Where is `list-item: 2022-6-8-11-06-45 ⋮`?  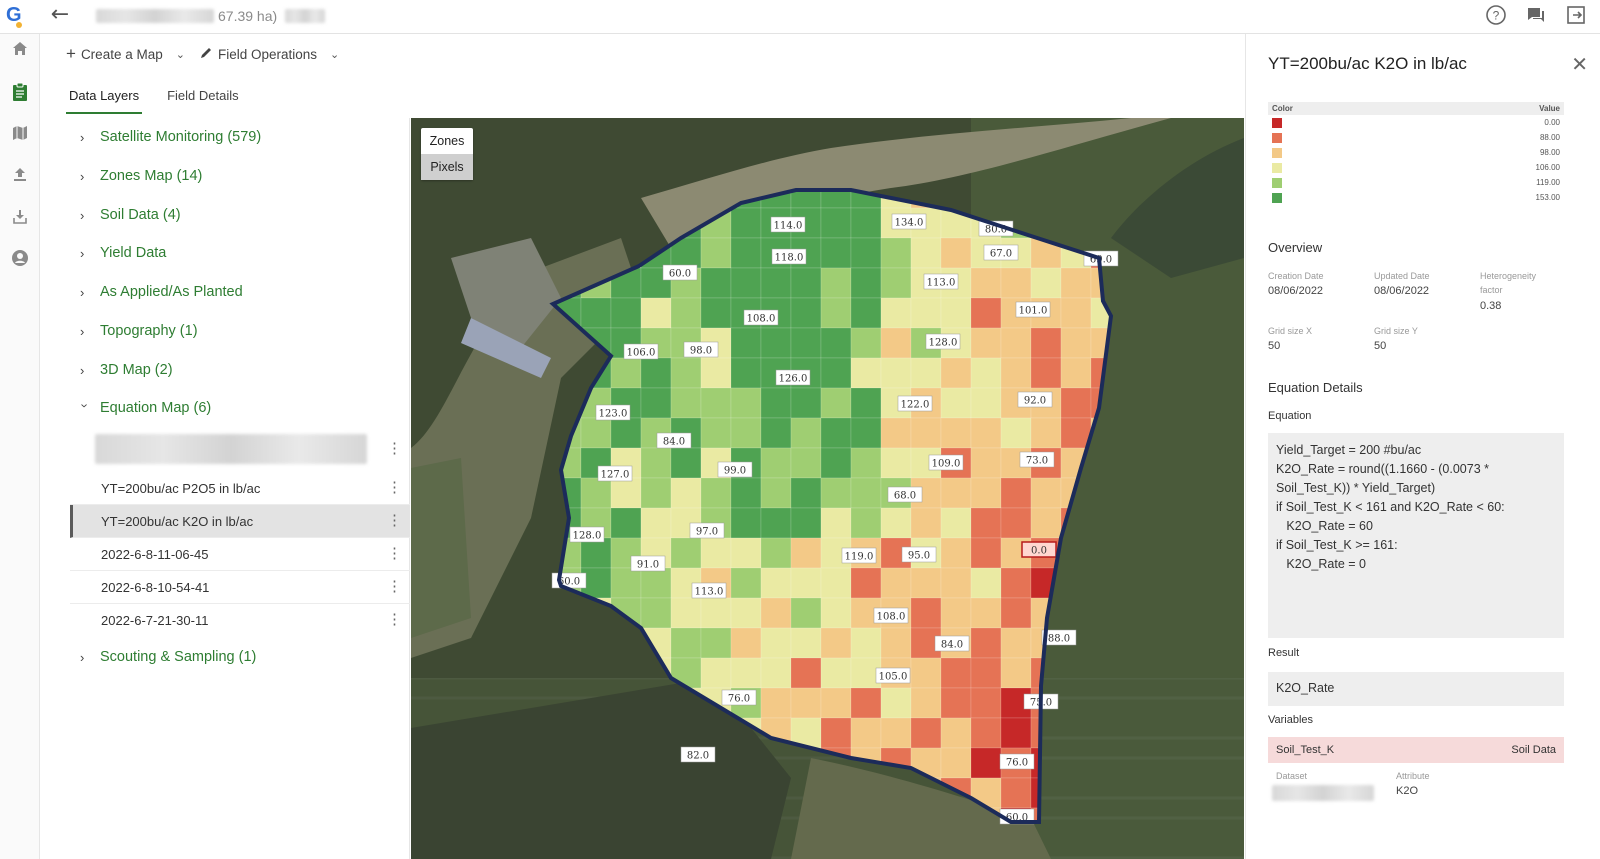
list-item: 2022-6-8-11-06-45 ⋮ is located at coordinates (240, 554).